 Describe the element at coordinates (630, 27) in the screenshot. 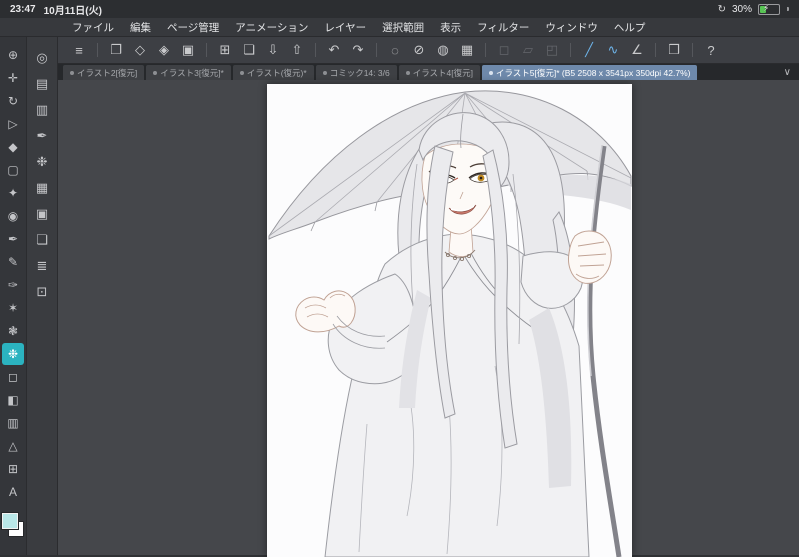

I see `menu-item: ヘルプ` at that location.